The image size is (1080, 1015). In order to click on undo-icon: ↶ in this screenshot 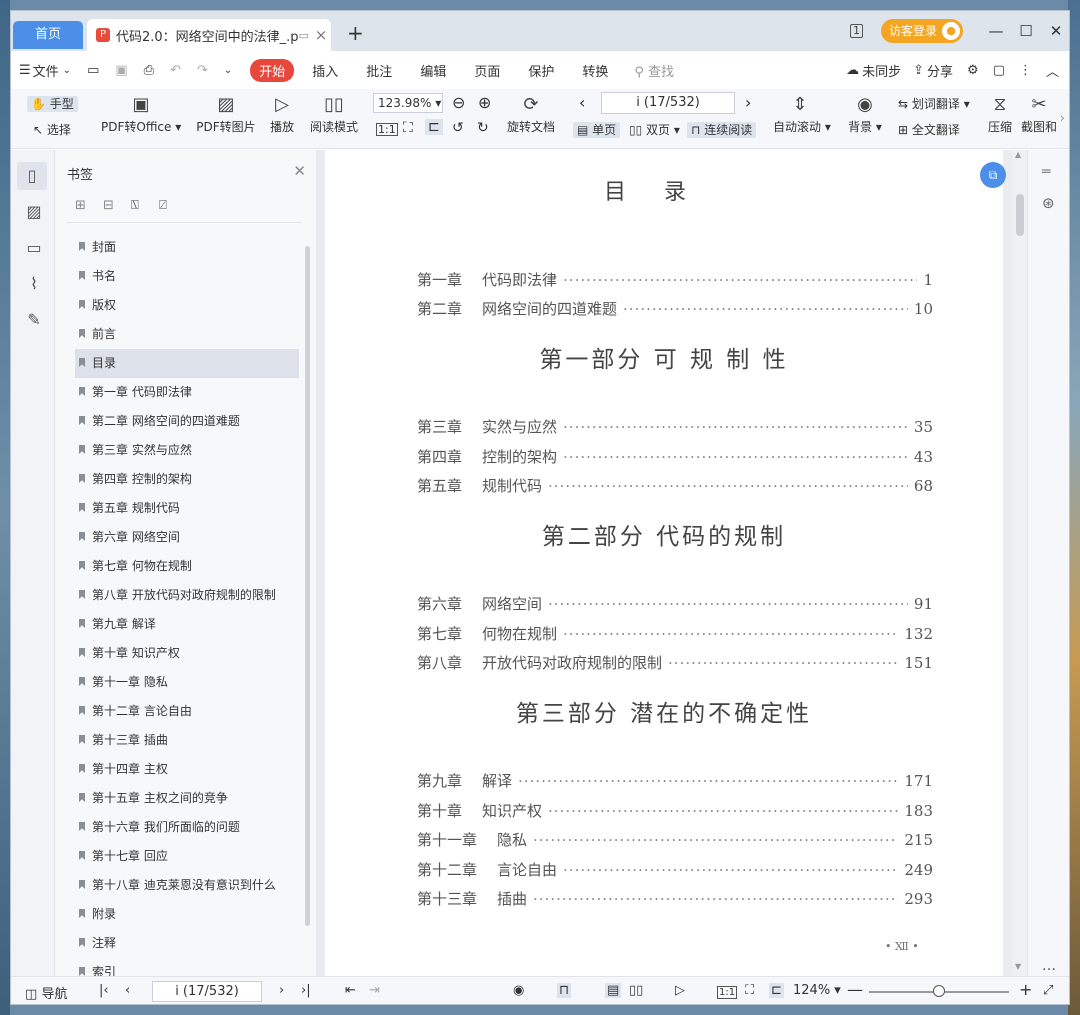, I will do `click(175, 70)`.